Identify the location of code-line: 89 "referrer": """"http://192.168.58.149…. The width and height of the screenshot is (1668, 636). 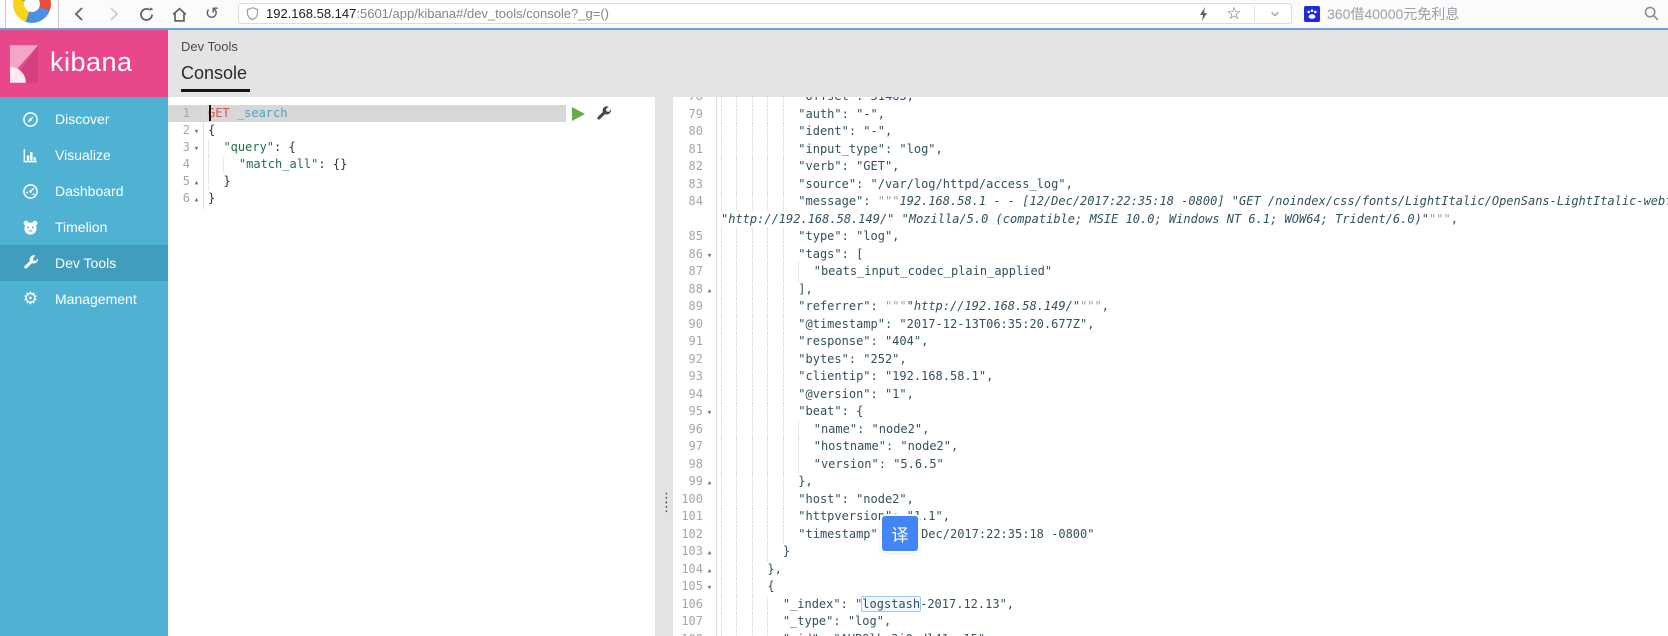
(1170, 307).